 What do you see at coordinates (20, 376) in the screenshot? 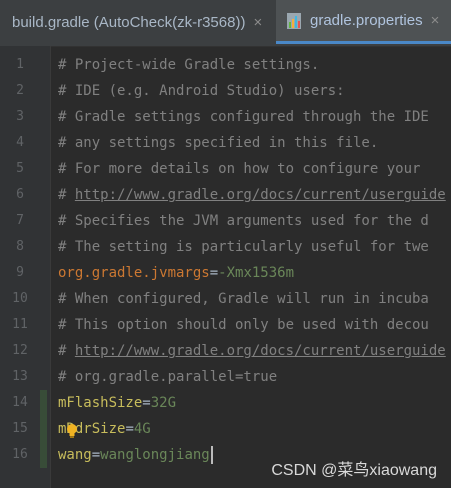
I see `line-number: 13` at bounding box center [20, 376].